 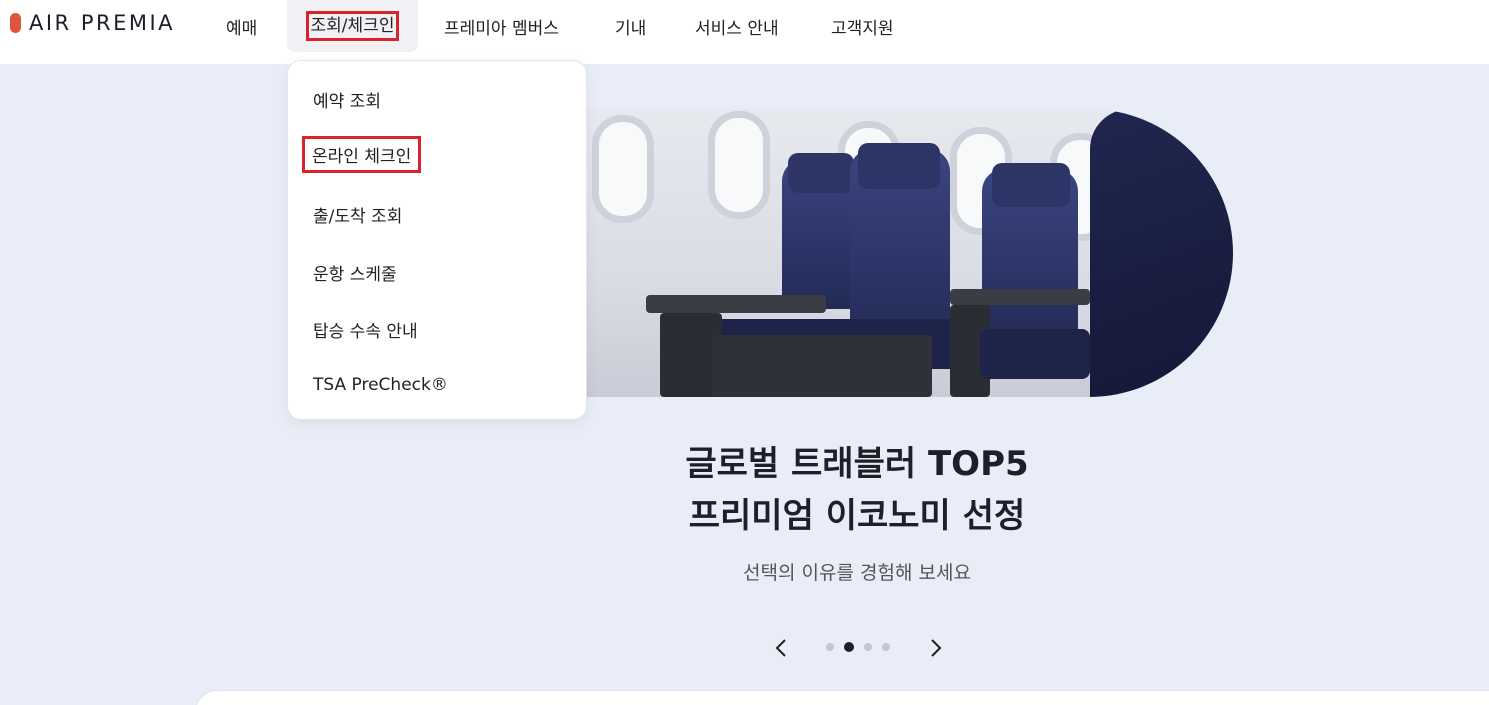 I want to click on seat-cushion, so click(x=1035, y=354).